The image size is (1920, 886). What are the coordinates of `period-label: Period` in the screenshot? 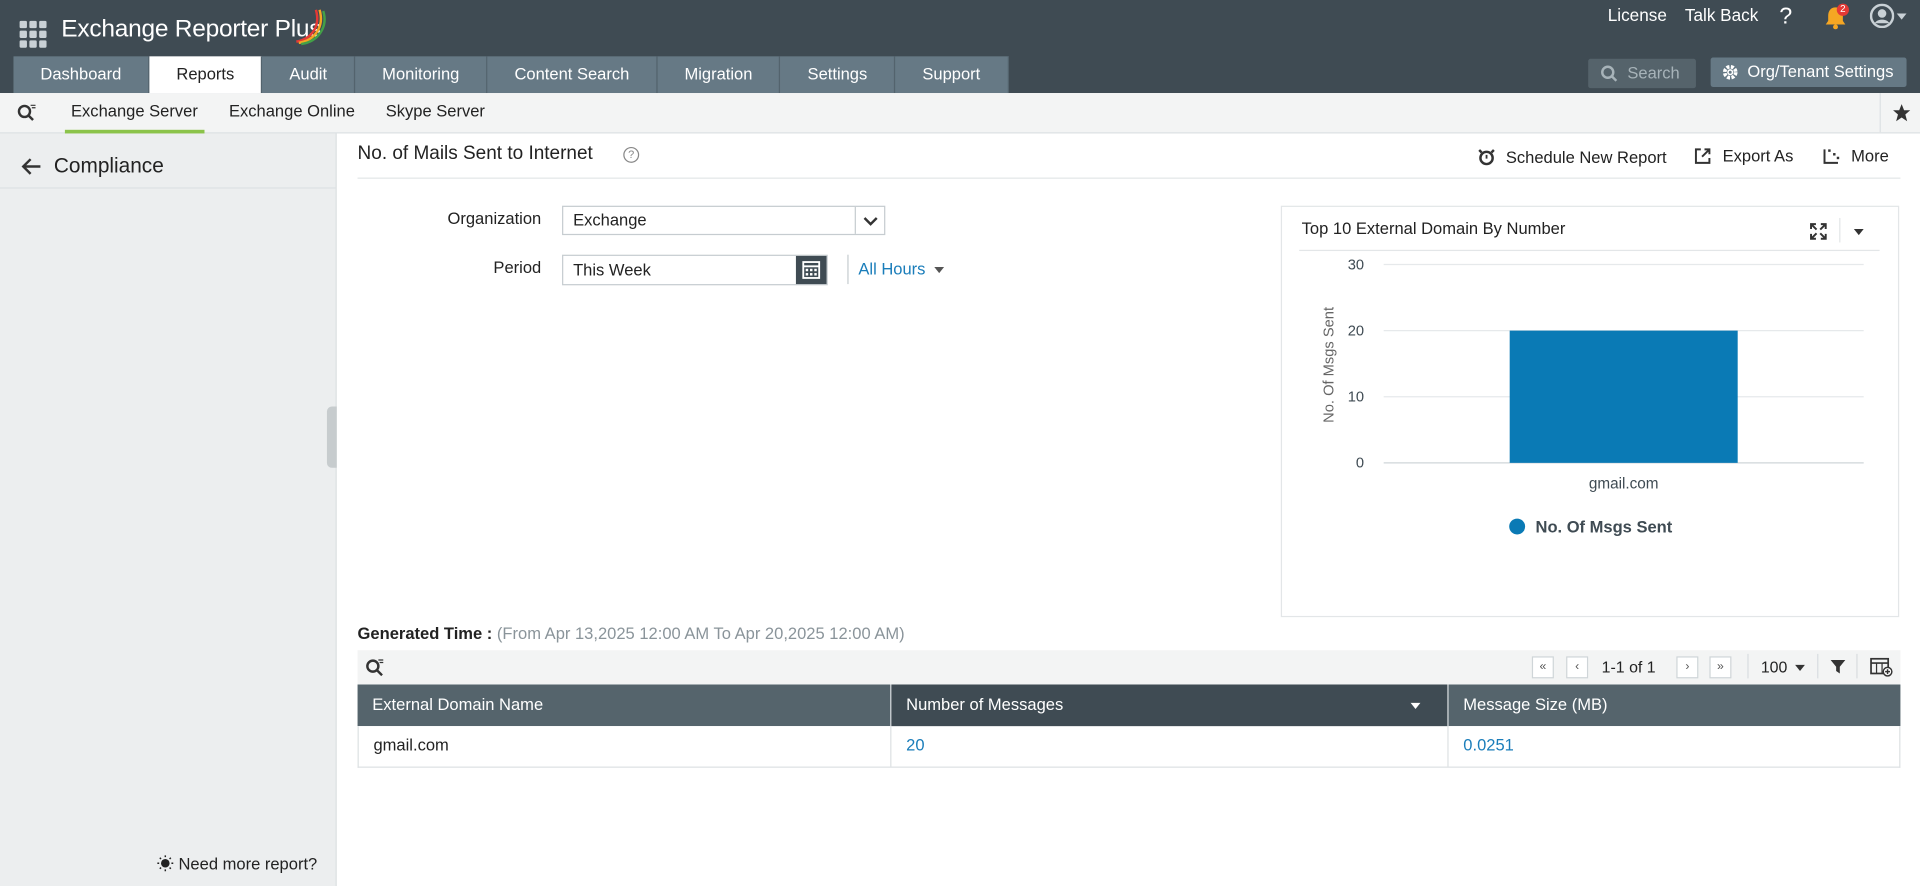 It's located at (517, 267).